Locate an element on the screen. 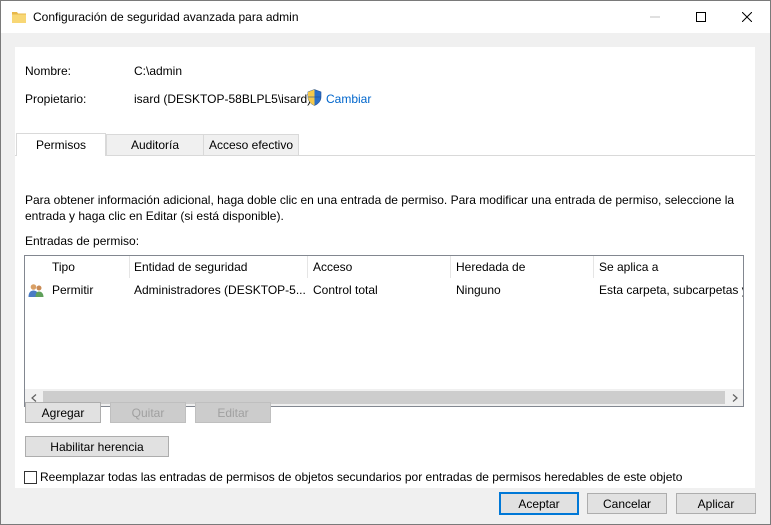 The image size is (771, 525). close-icon is located at coordinates (747, 17).